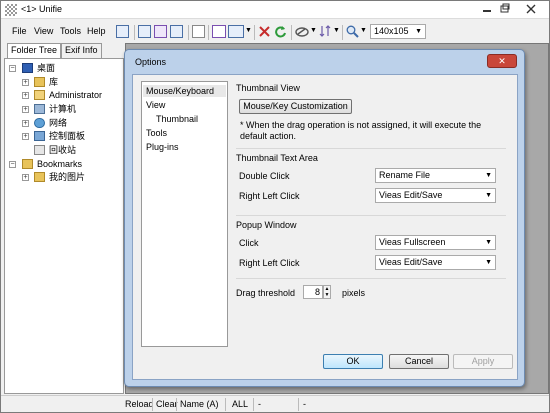 The image size is (550, 413). What do you see at coordinates (122, 31) in the screenshot?
I see `layout-icon` at bounding box center [122, 31].